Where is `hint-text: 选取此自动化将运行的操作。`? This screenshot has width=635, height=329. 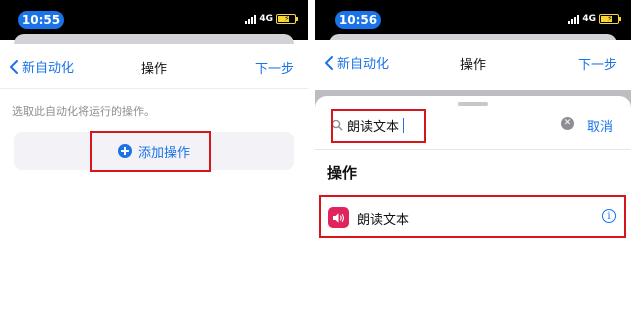
hint-text: 选取此自动化将运行的操作。 is located at coordinates (83, 111).